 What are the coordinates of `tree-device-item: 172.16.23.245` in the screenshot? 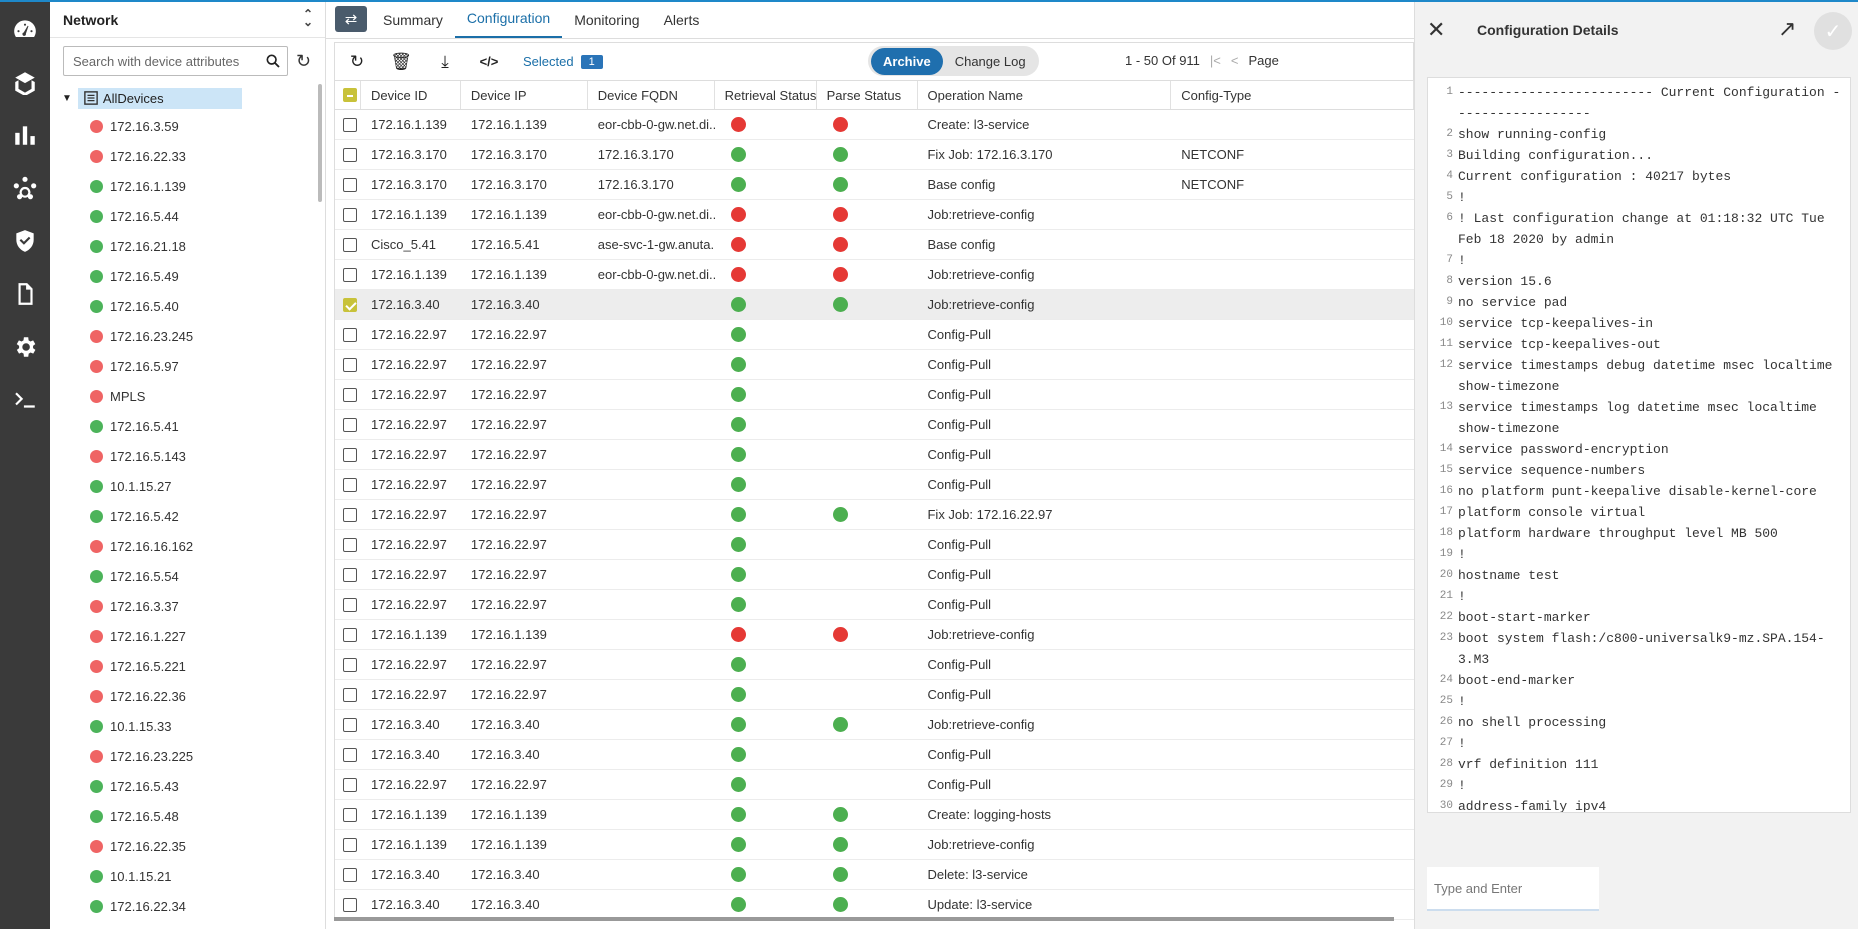 It's located at (187, 336).